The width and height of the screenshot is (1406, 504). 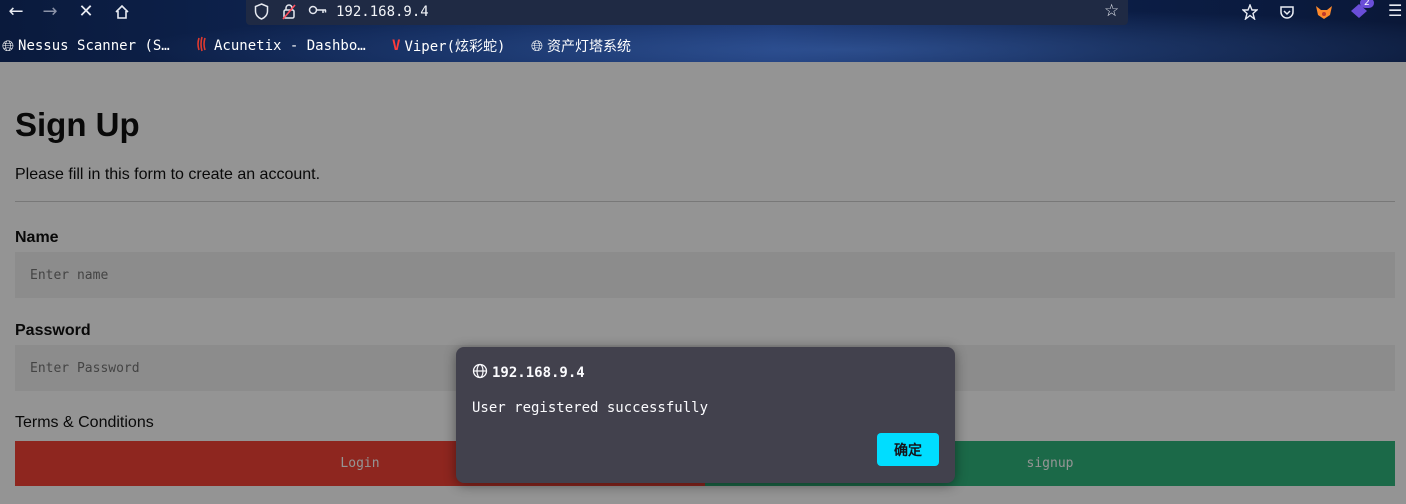 What do you see at coordinates (1250, 12) in the screenshot?
I see `pocket-save-icon` at bounding box center [1250, 12].